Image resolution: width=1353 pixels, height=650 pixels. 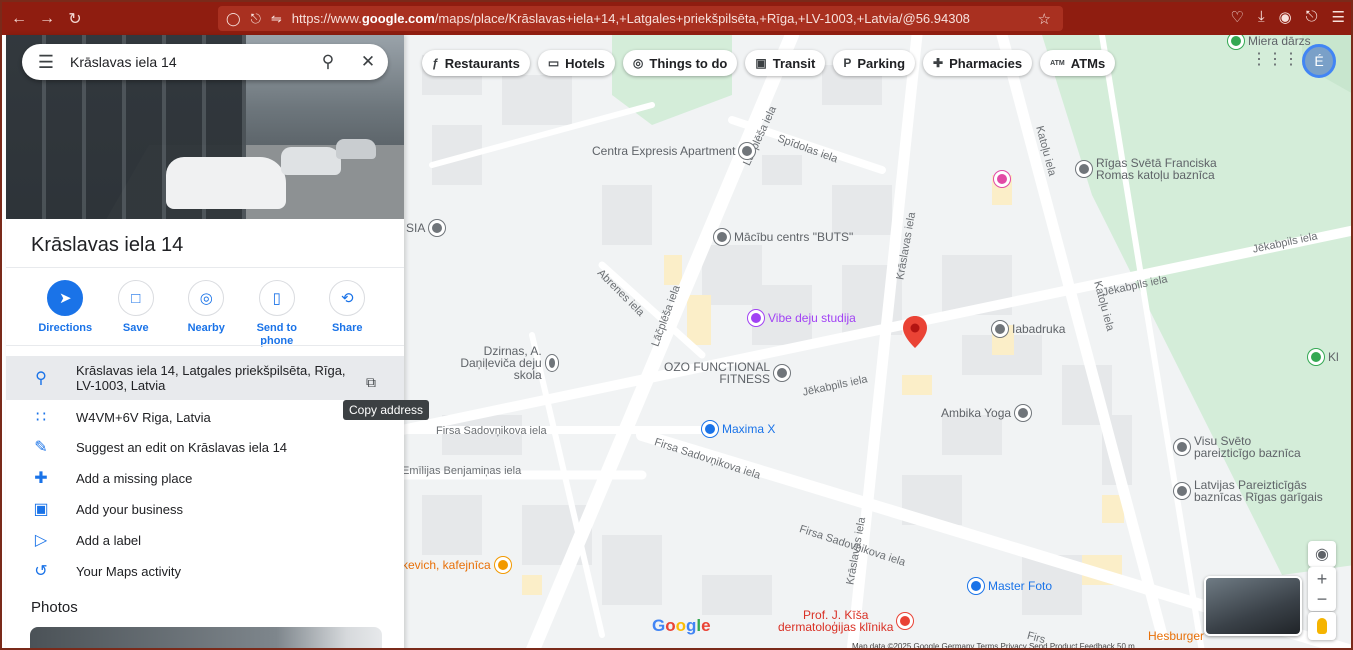 What do you see at coordinates (800, 318) in the screenshot?
I see `poi-vibe-deju-studija: Vibe deju studija` at bounding box center [800, 318].